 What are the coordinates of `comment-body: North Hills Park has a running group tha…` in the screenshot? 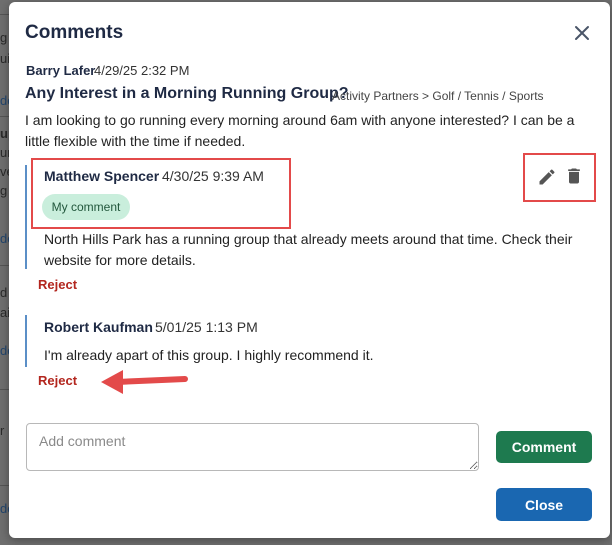 It's located at (308, 249).